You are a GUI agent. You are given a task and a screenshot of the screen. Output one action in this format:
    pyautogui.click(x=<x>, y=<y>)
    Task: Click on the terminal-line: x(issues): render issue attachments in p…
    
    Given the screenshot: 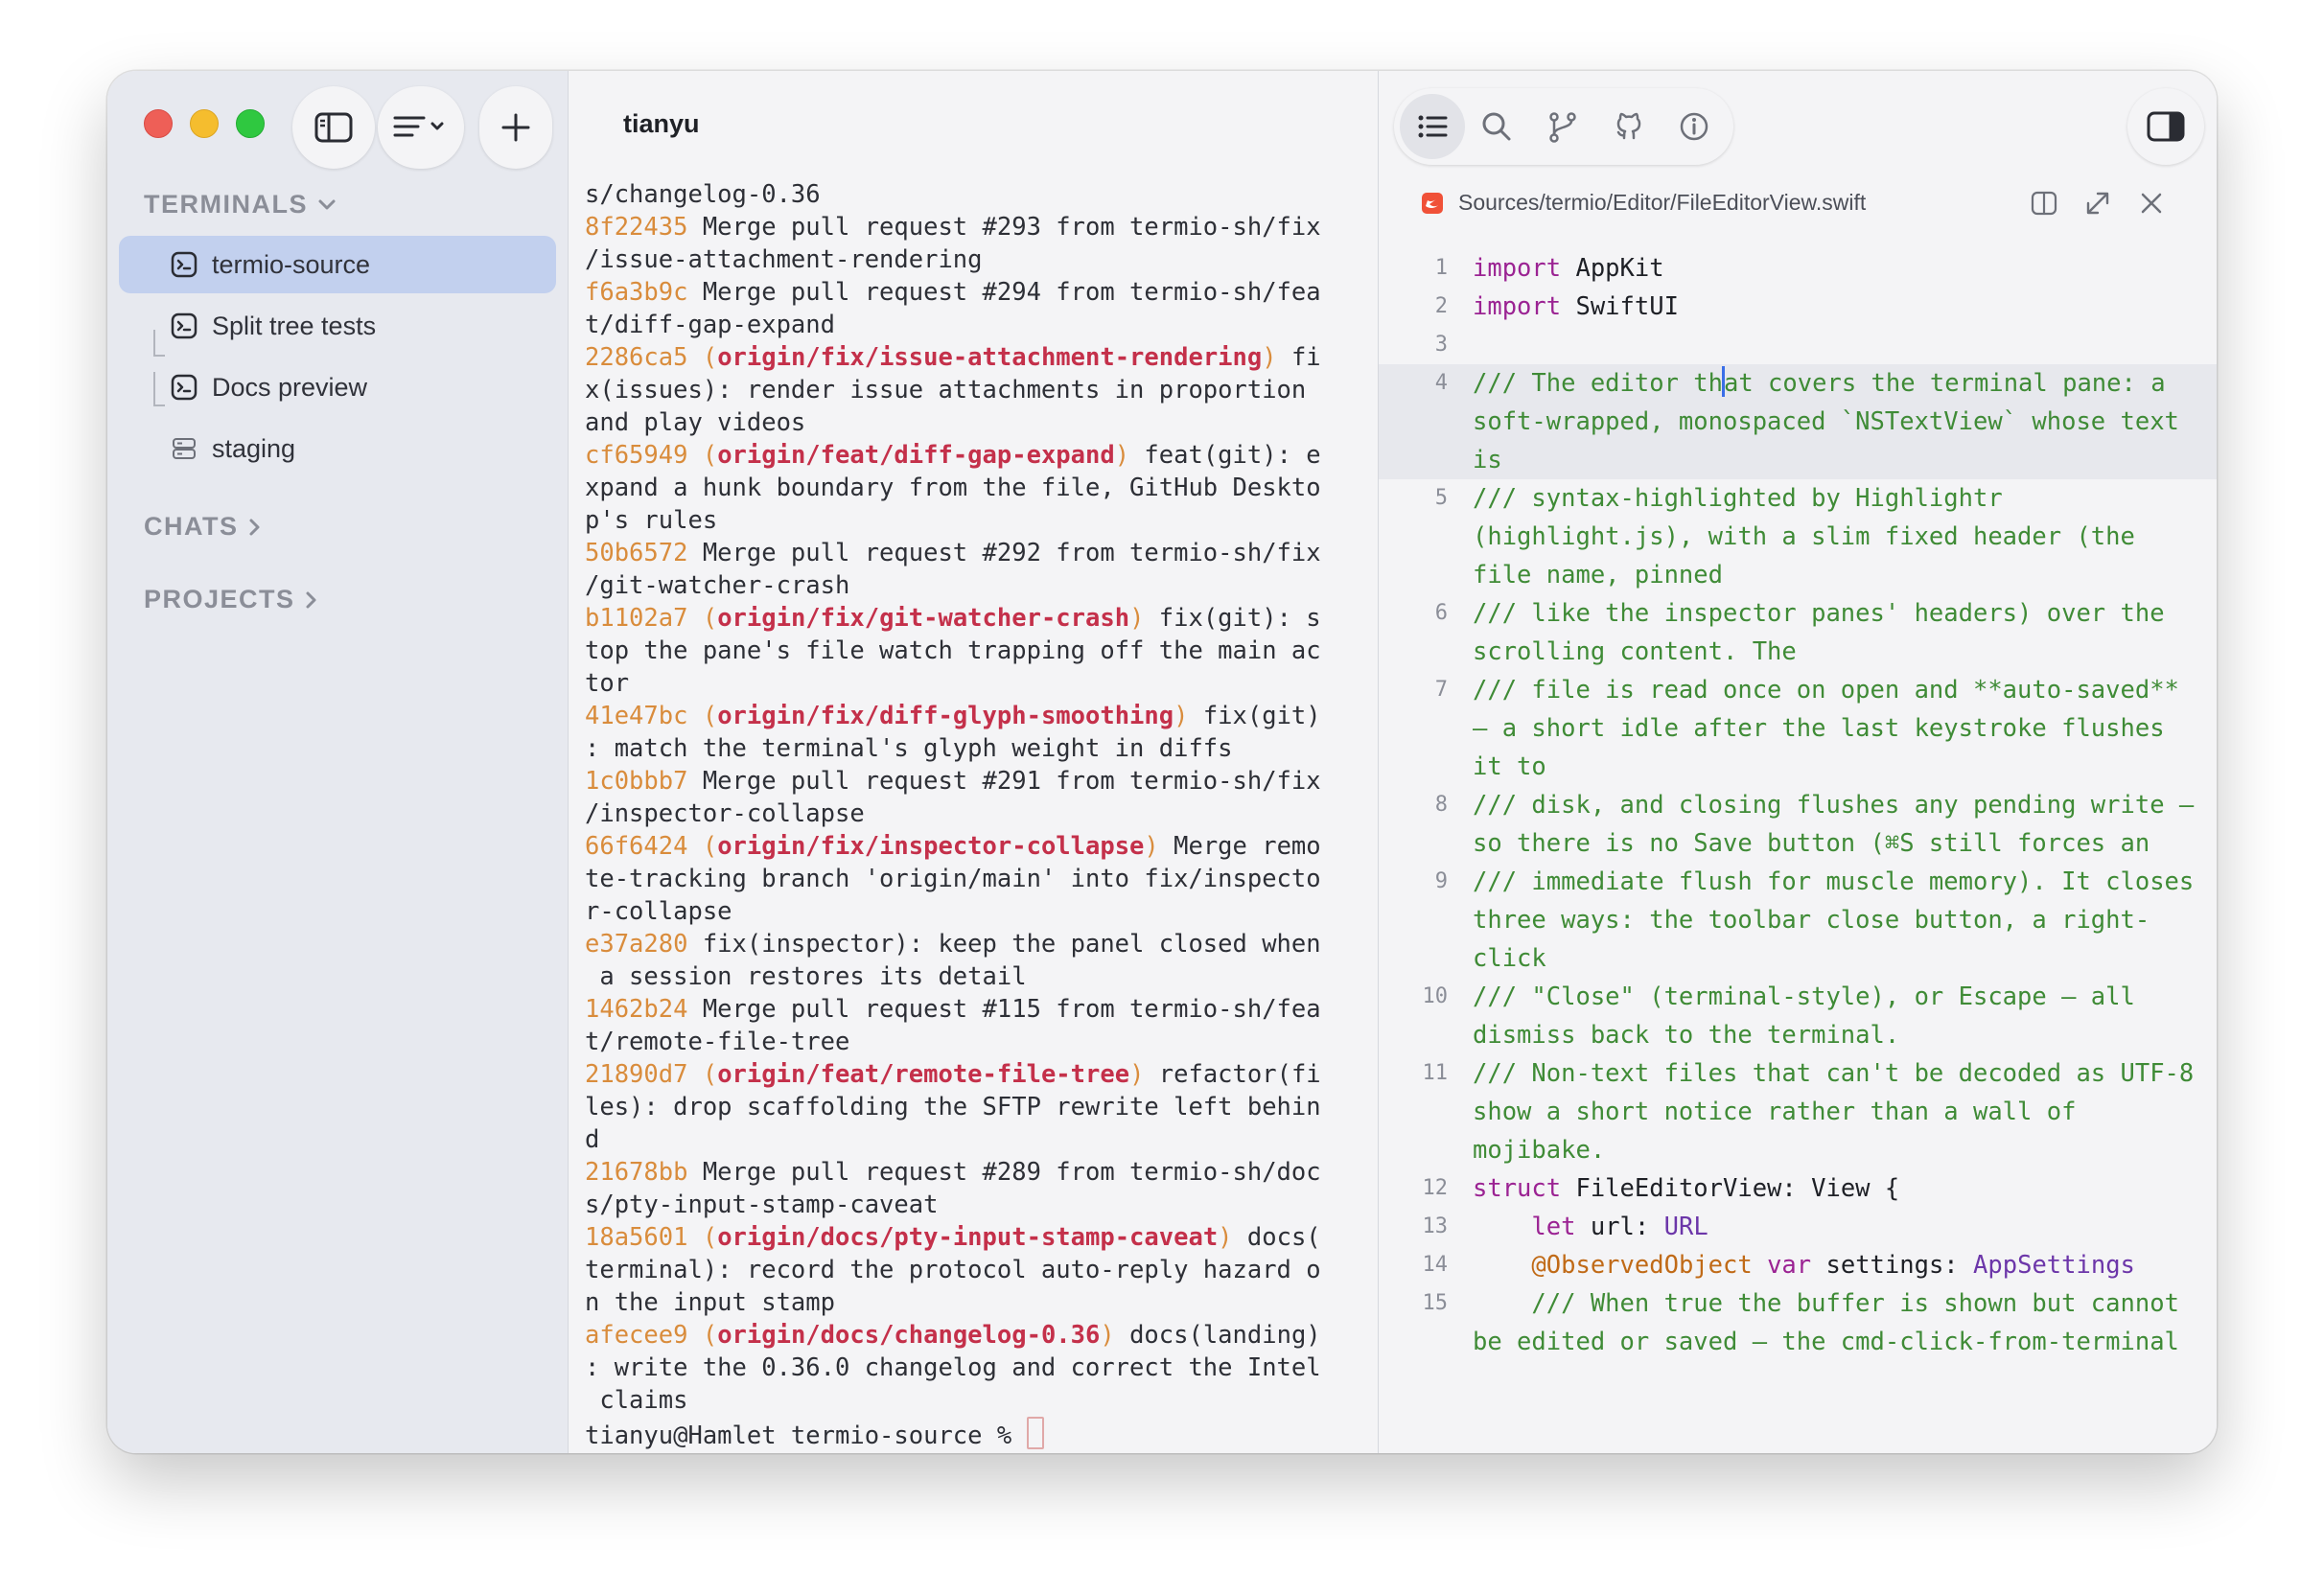 What is the action you would take?
    pyautogui.click(x=978, y=390)
    